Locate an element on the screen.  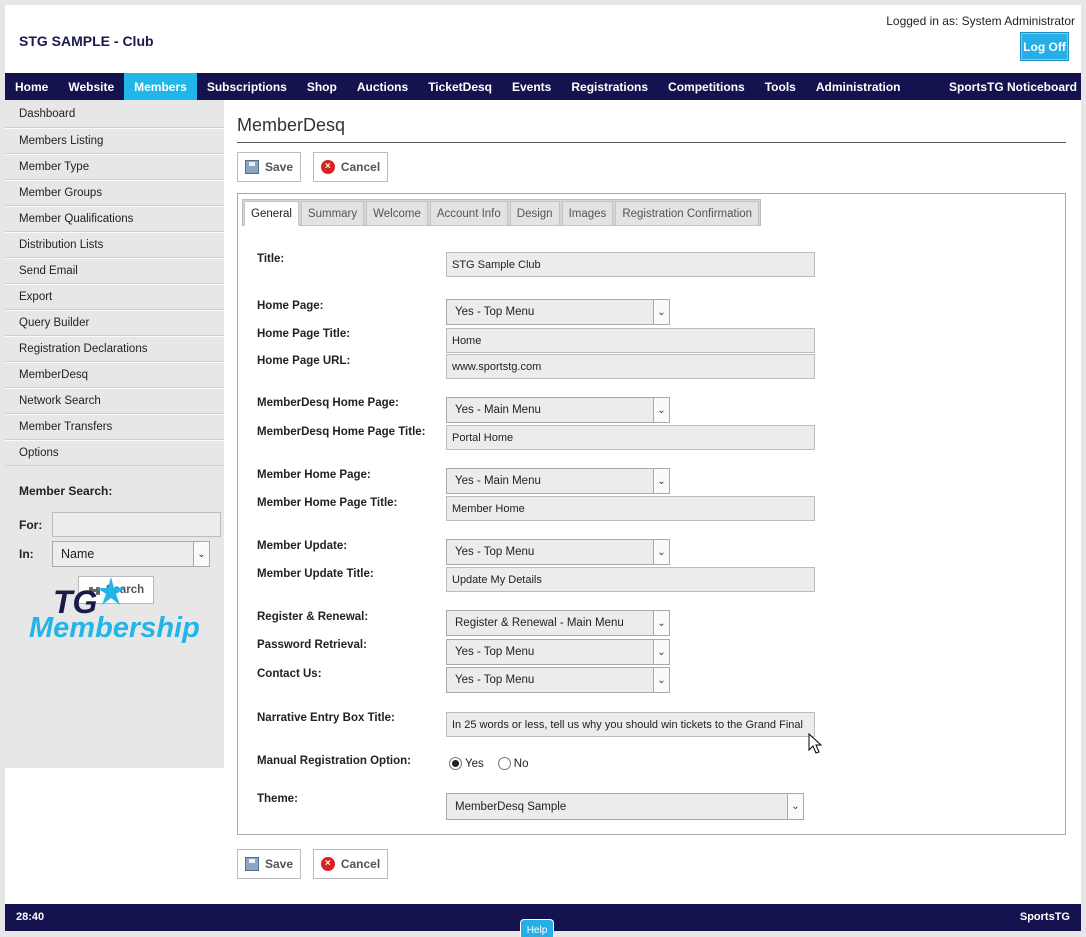
narrative-title-label: Narrative Entry Box Title: is located at coordinates (326, 718).